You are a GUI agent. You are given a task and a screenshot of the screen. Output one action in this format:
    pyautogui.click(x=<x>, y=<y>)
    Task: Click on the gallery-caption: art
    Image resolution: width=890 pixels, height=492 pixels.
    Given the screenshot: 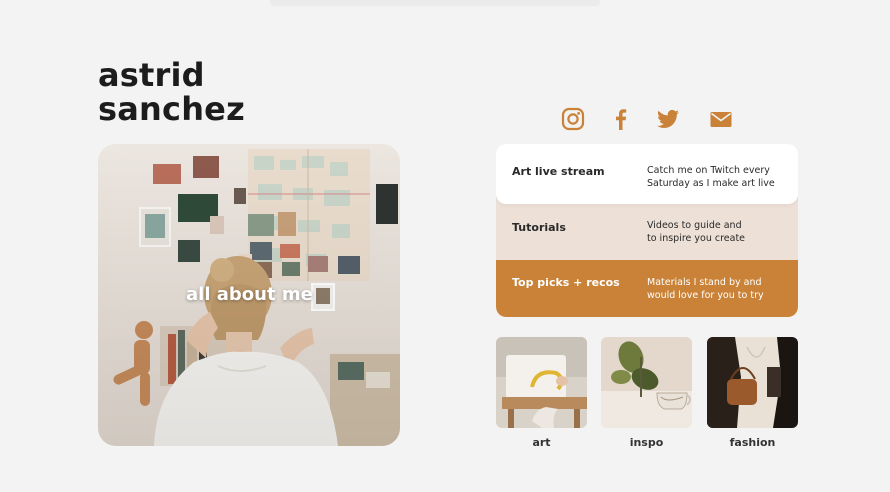 What is the action you would take?
    pyautogui.click(x=541, y=442)
    